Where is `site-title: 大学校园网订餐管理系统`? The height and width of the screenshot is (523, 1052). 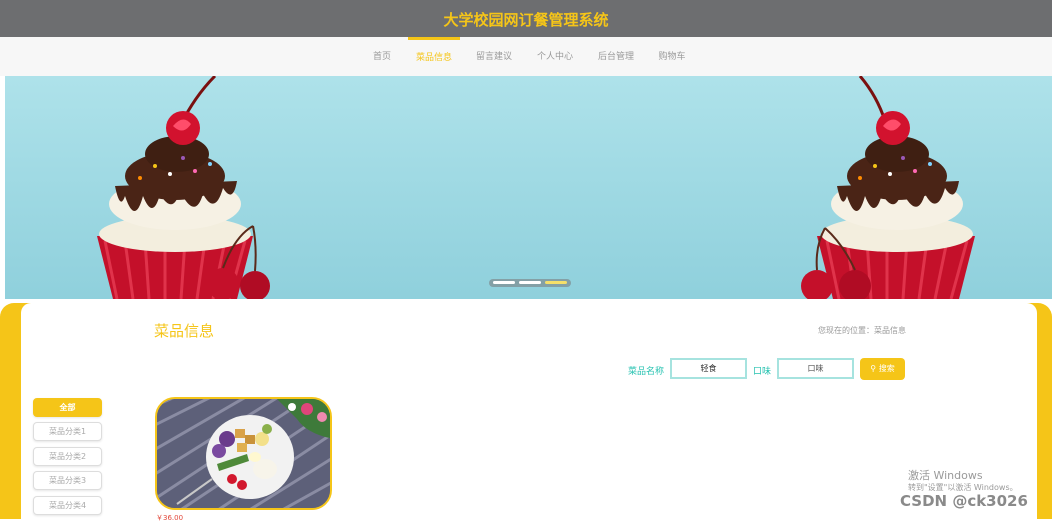 site-title: 大学校园网订餐管理系统 is located at coordinates (526, 20).